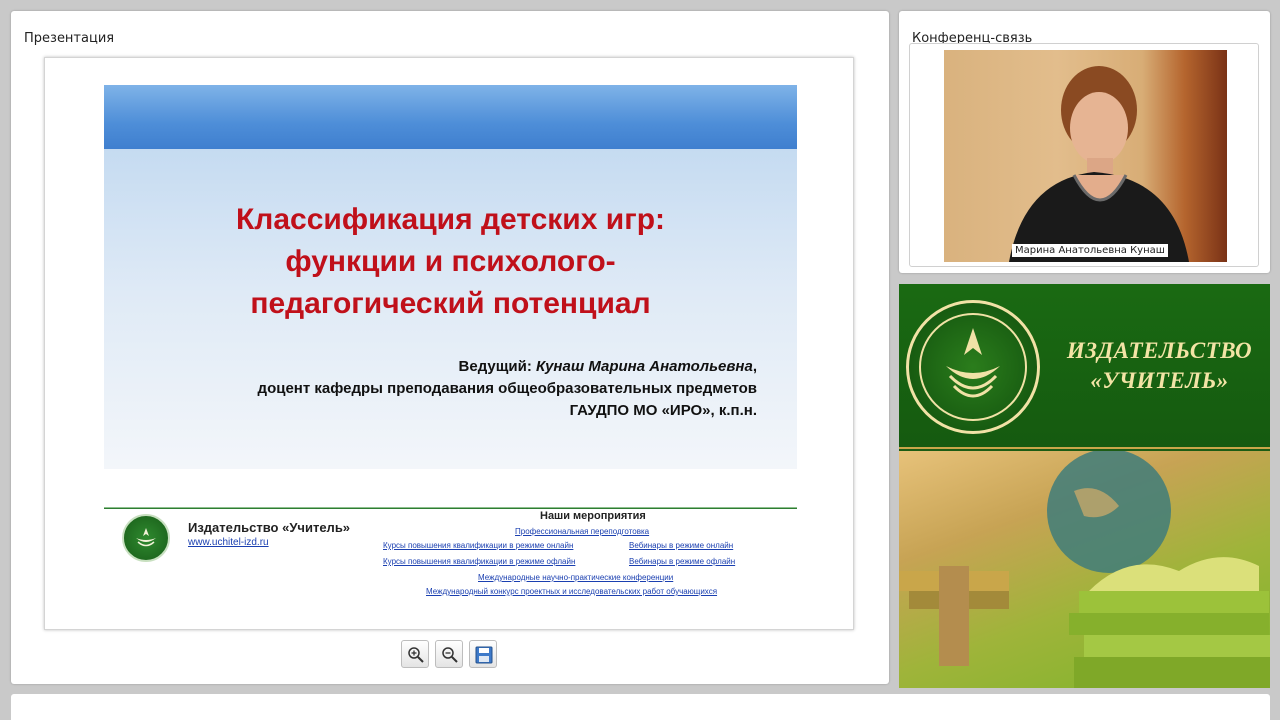 This screenshot has width=1280, height=720. What do you see at coordinates (269, 527) in the screenshot?
I see `footer-publisher-name: Издательство «Учитель»` at bounding box center [269, 527].